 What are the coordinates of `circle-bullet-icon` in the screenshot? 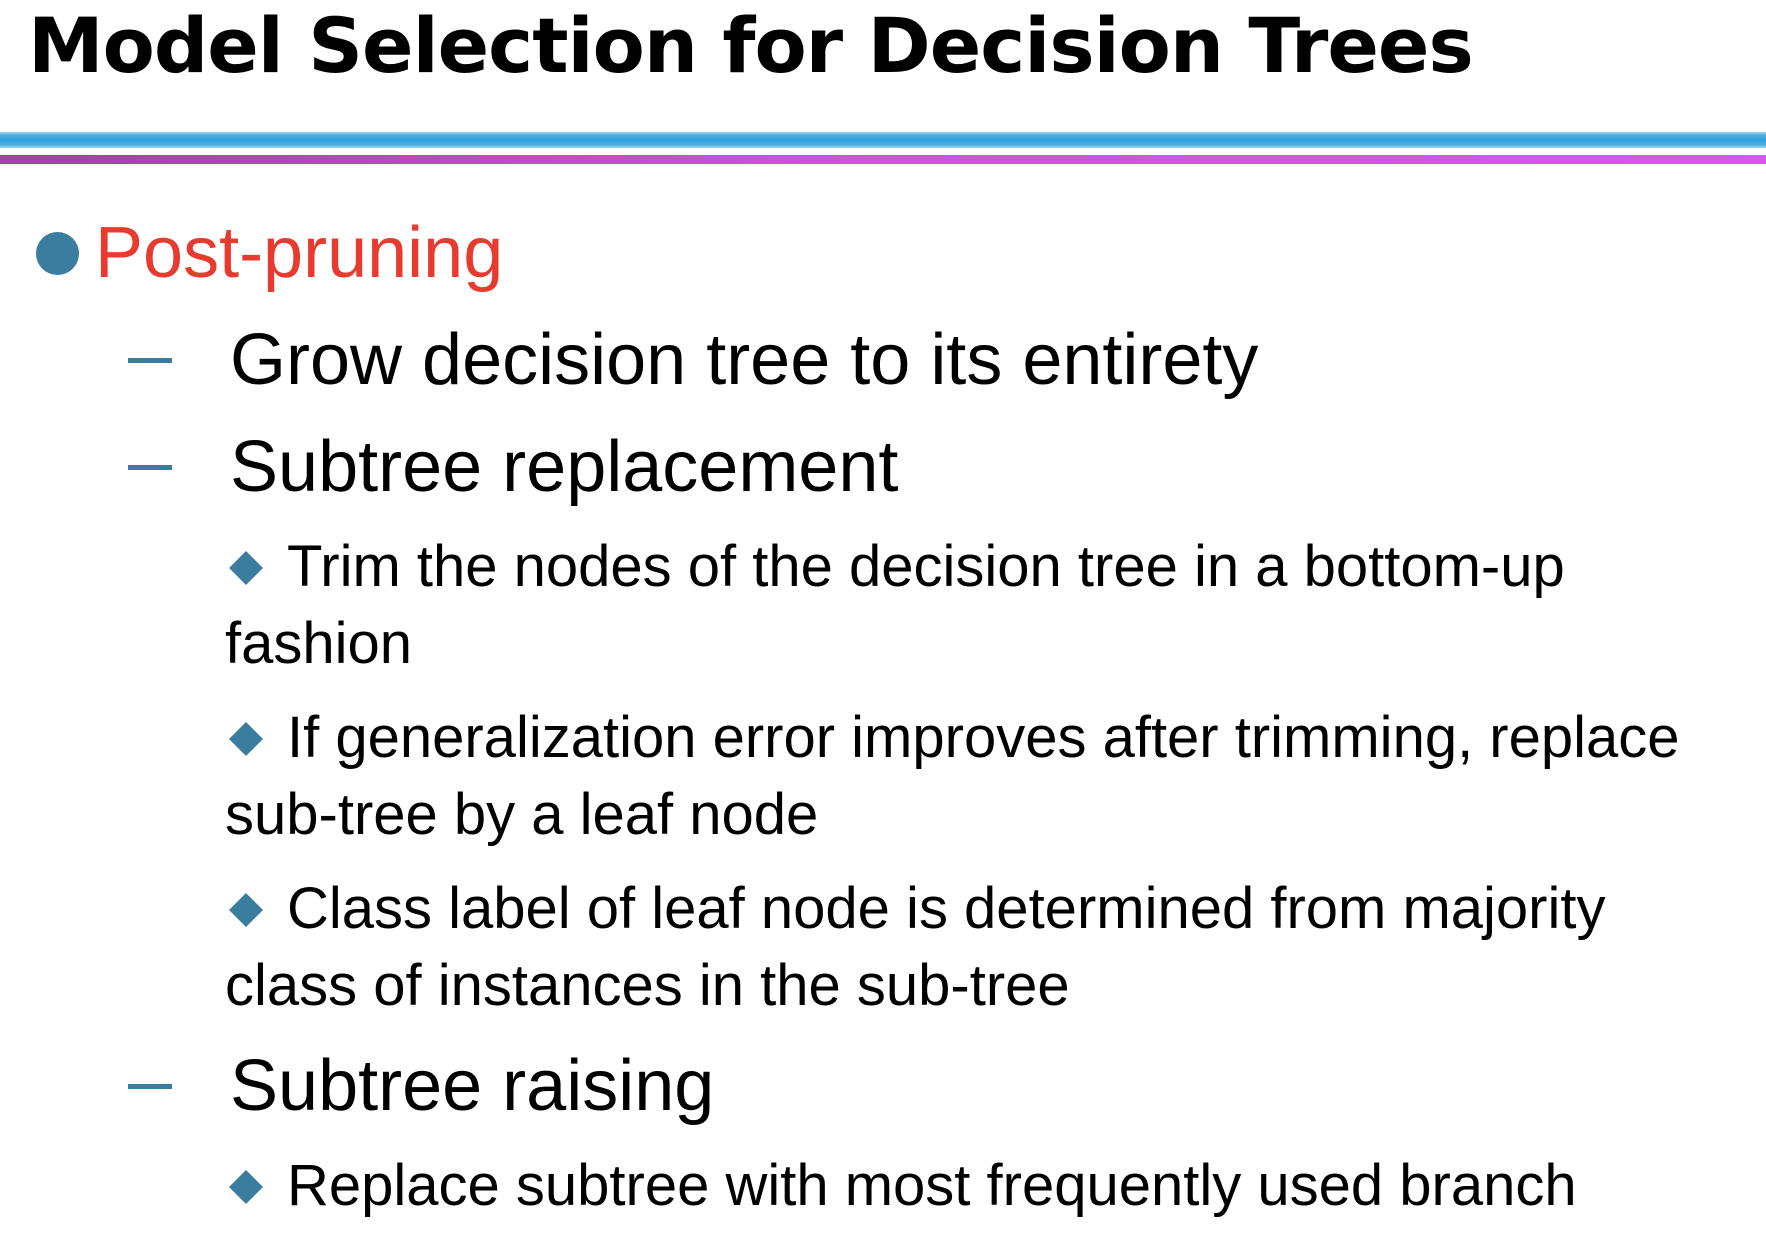 It's located at (57, 253).